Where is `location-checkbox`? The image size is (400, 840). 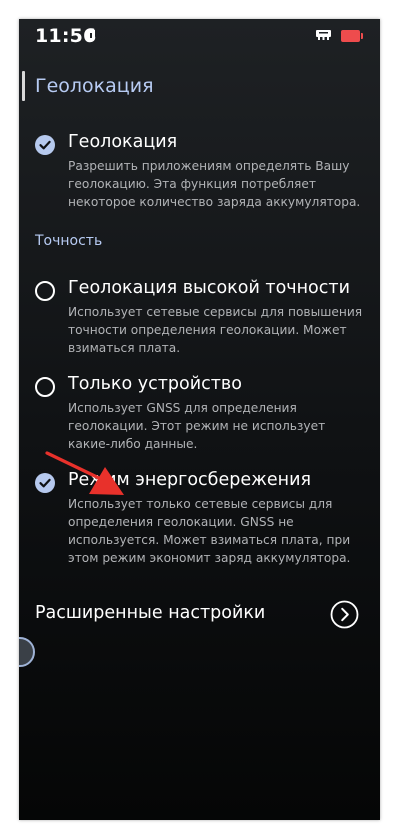
location-checkbox is located at coordinates (45, 145).